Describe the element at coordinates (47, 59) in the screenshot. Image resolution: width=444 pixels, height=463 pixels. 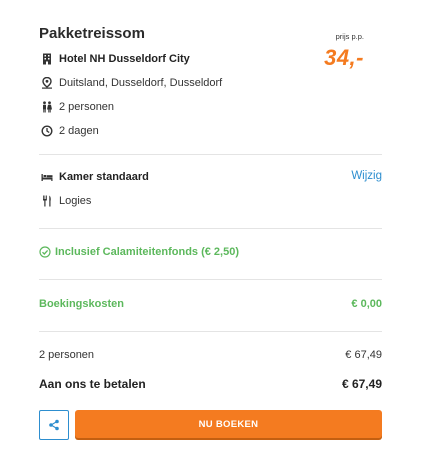
I see `building-icon` at that location.